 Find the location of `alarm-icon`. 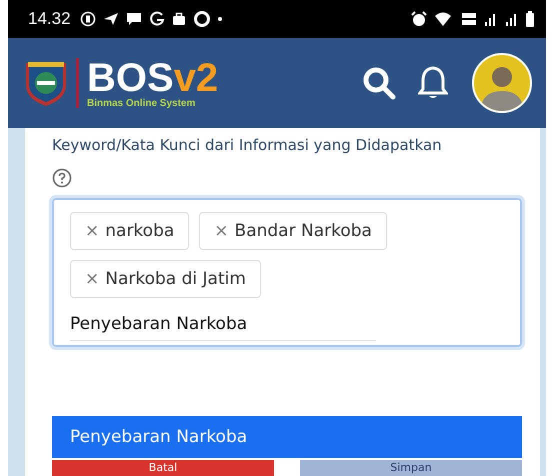

alarm-icon is located at coordinates (419, 19).